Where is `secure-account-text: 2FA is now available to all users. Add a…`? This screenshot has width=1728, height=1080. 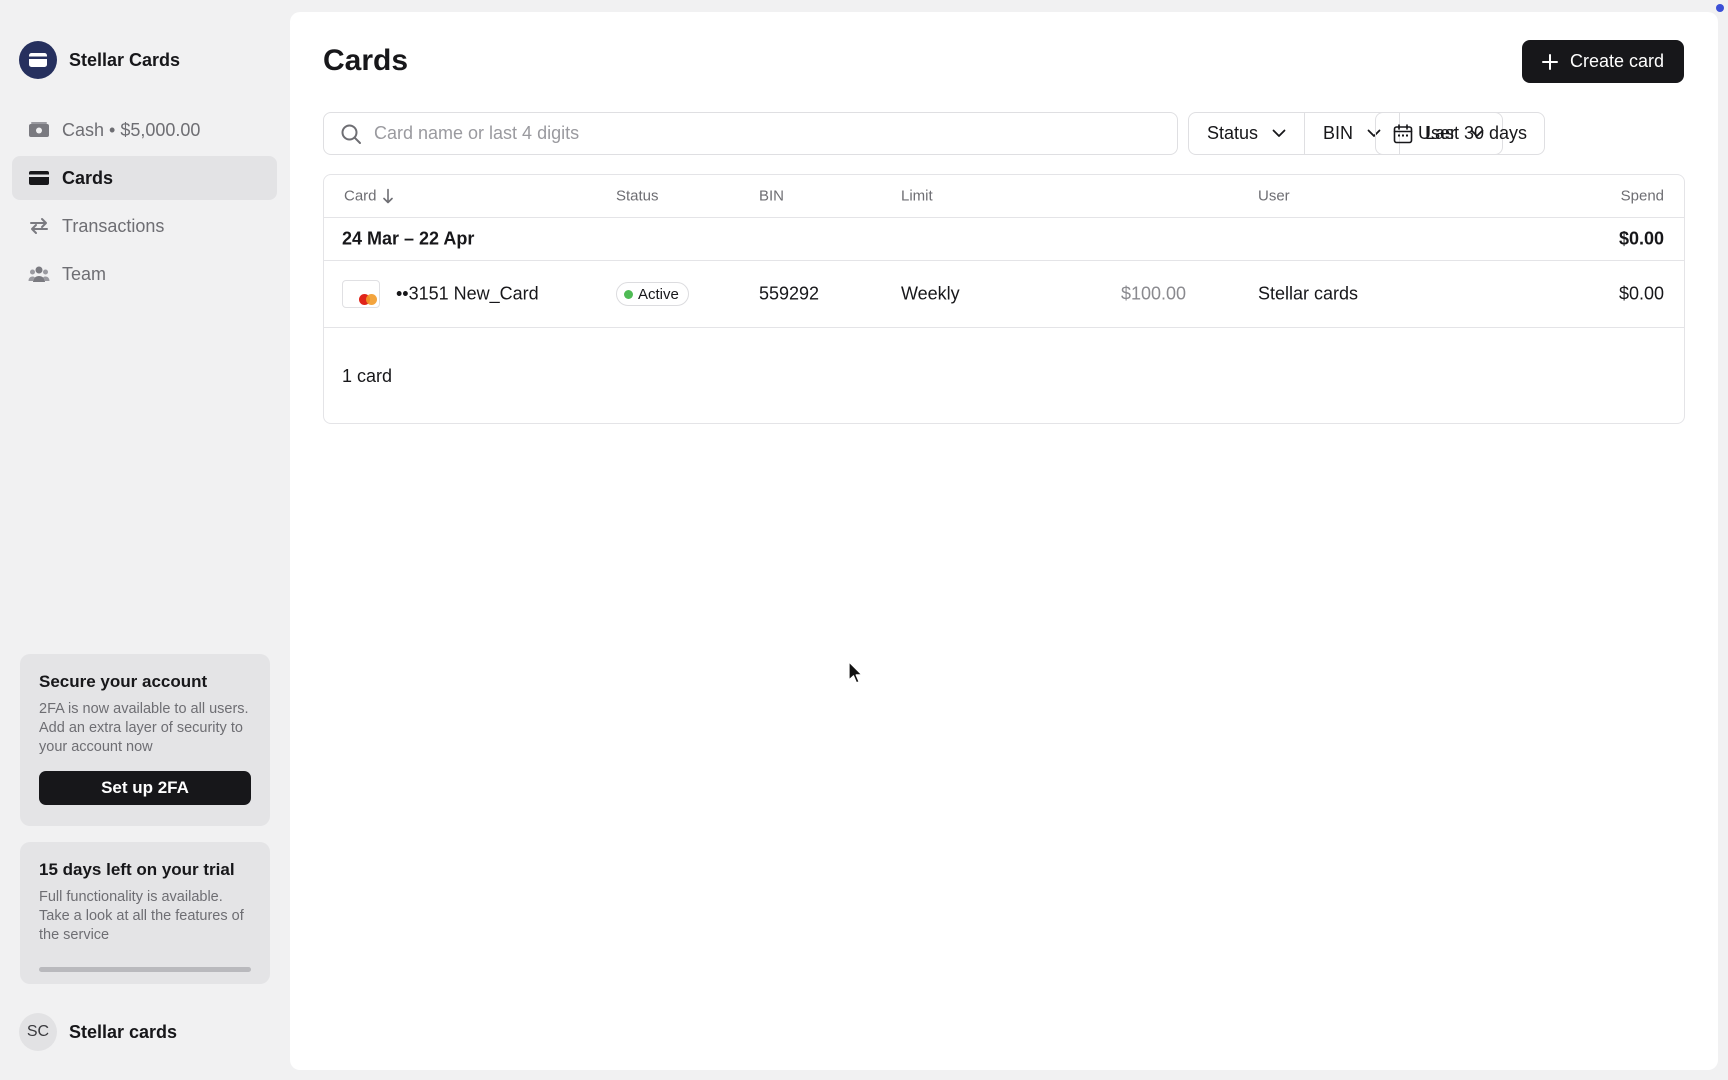 secure-account-text: 2FA is now available to all users. Add a… is located at coordinates (144, 728).